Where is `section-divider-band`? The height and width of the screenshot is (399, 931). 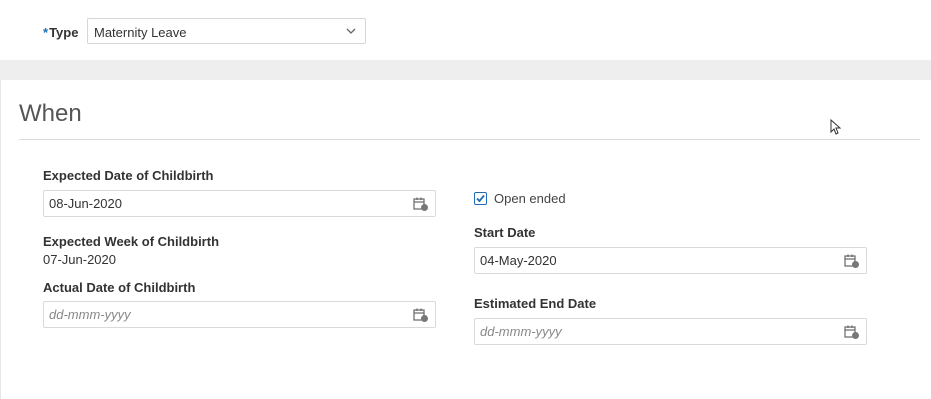
section-divider-band is located at coordinates (465, 70).